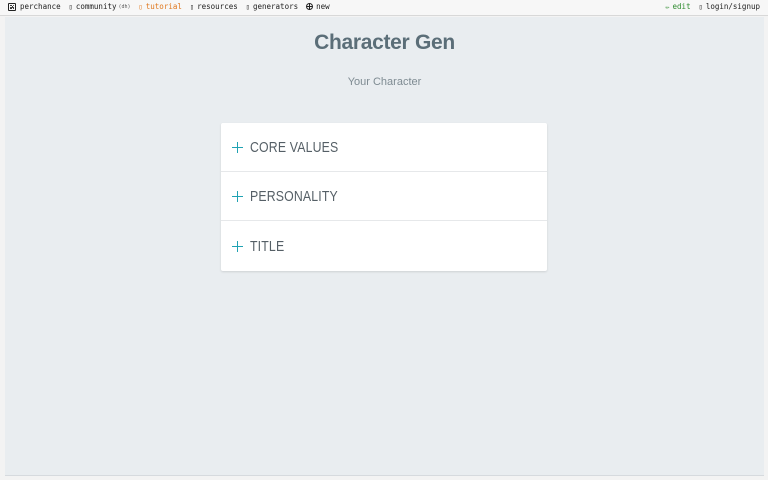 This screenshot has width=768, height=480. I want to click on nav-tutorial-label: tutorial, so click(163, 6).